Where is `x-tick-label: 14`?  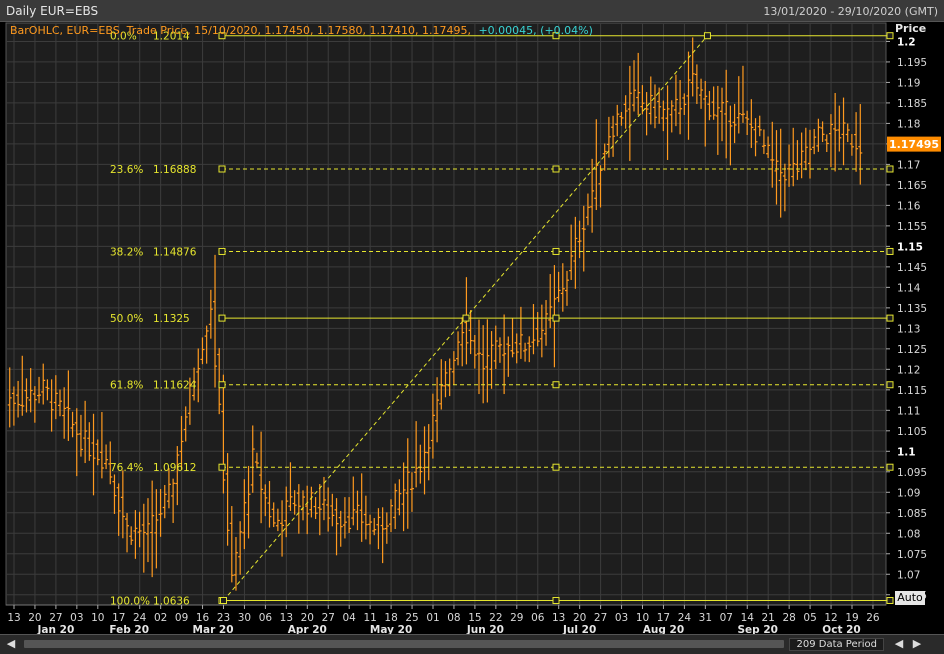 x-tick-label: 14 is located at coordinates (748, 618).